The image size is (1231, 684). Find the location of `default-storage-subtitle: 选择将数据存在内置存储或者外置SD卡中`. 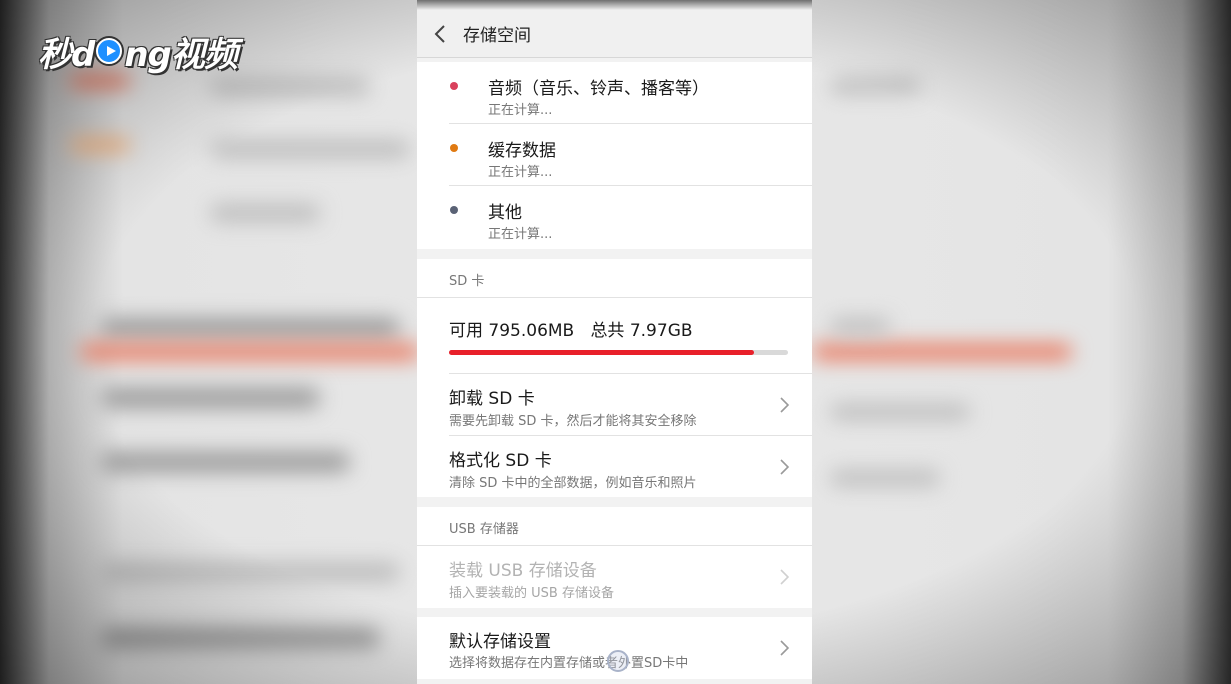

default-storage-subtitle: 选择将数据存在内置存储或者外置SD卡中 is located at coordinates (569, 663).